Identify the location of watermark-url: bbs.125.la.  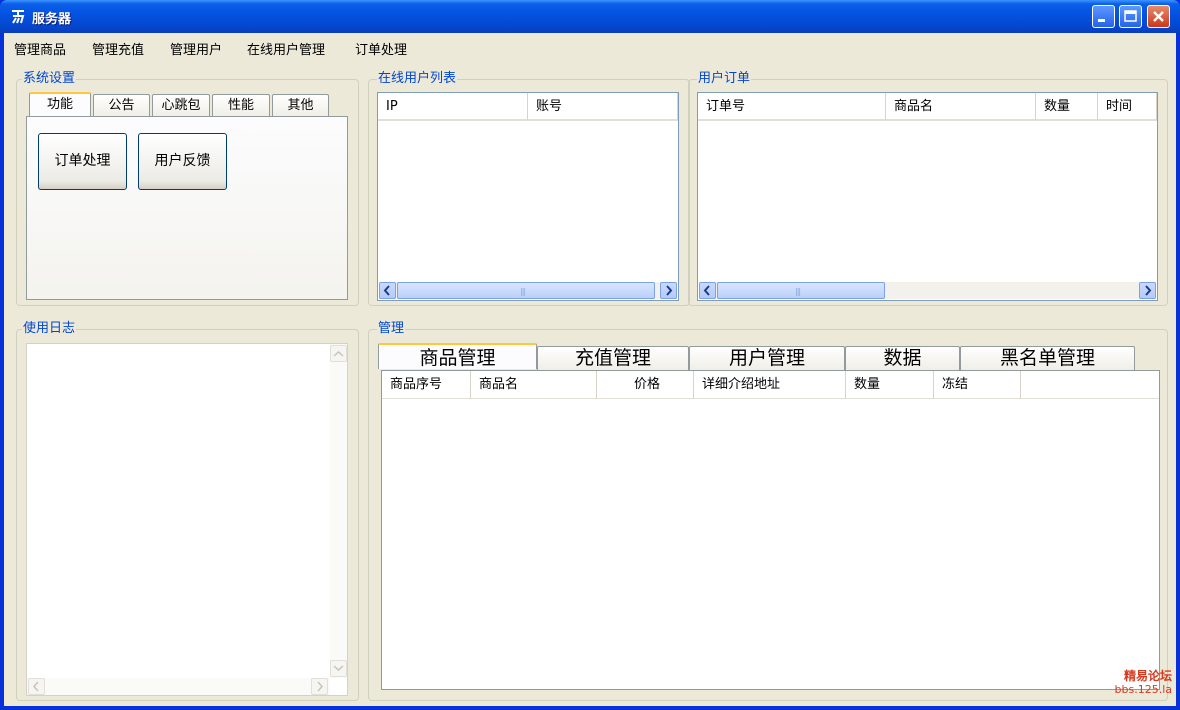
(1143, 689).